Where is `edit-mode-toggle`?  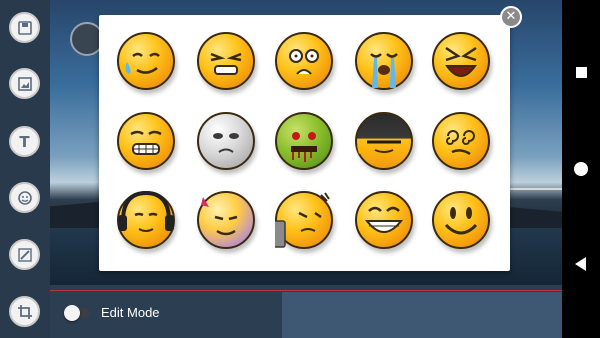
edit-mode-toggle is located at coordinates (77, 313).